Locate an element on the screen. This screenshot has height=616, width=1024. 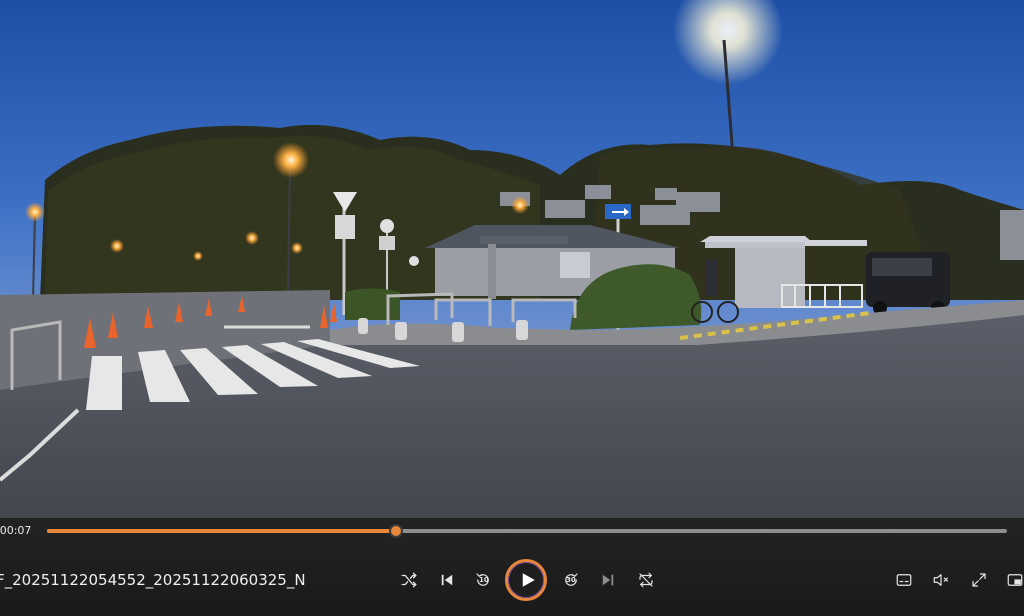
previous-button is located at coordinates (447, 580).